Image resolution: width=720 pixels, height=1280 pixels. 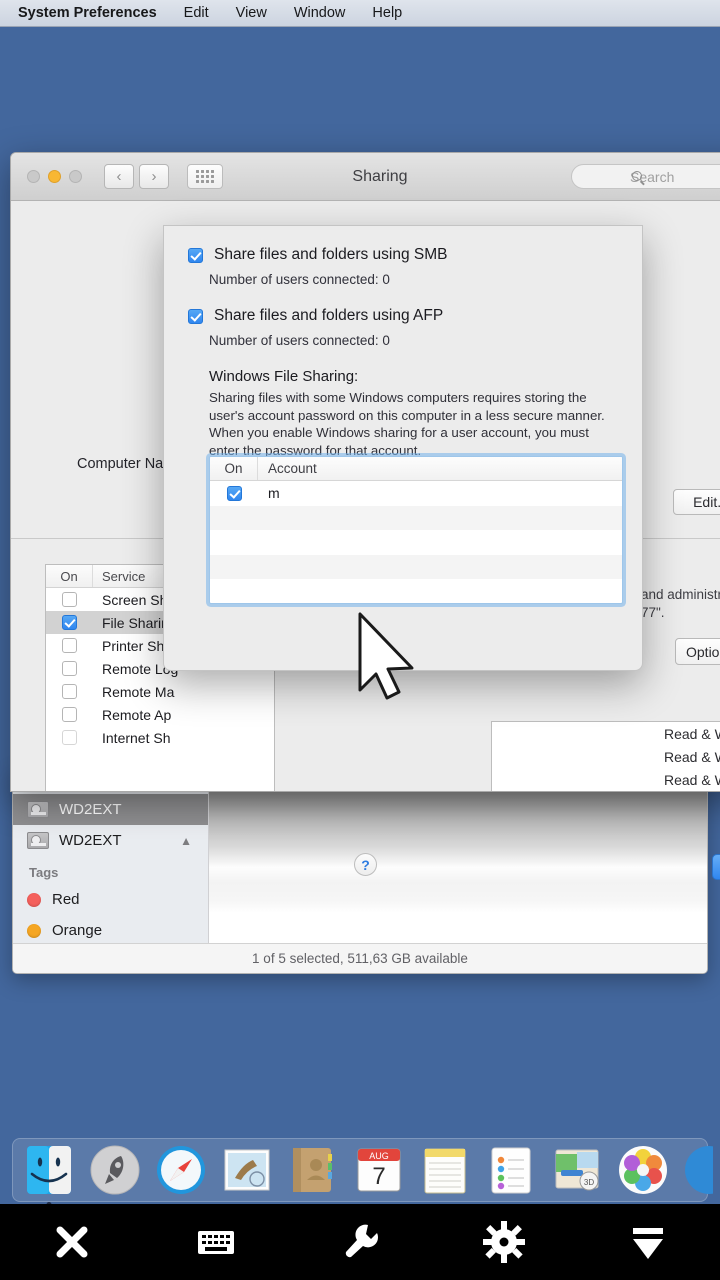 I want to click on dock-item-overflow, so click(x=696, y=1170).